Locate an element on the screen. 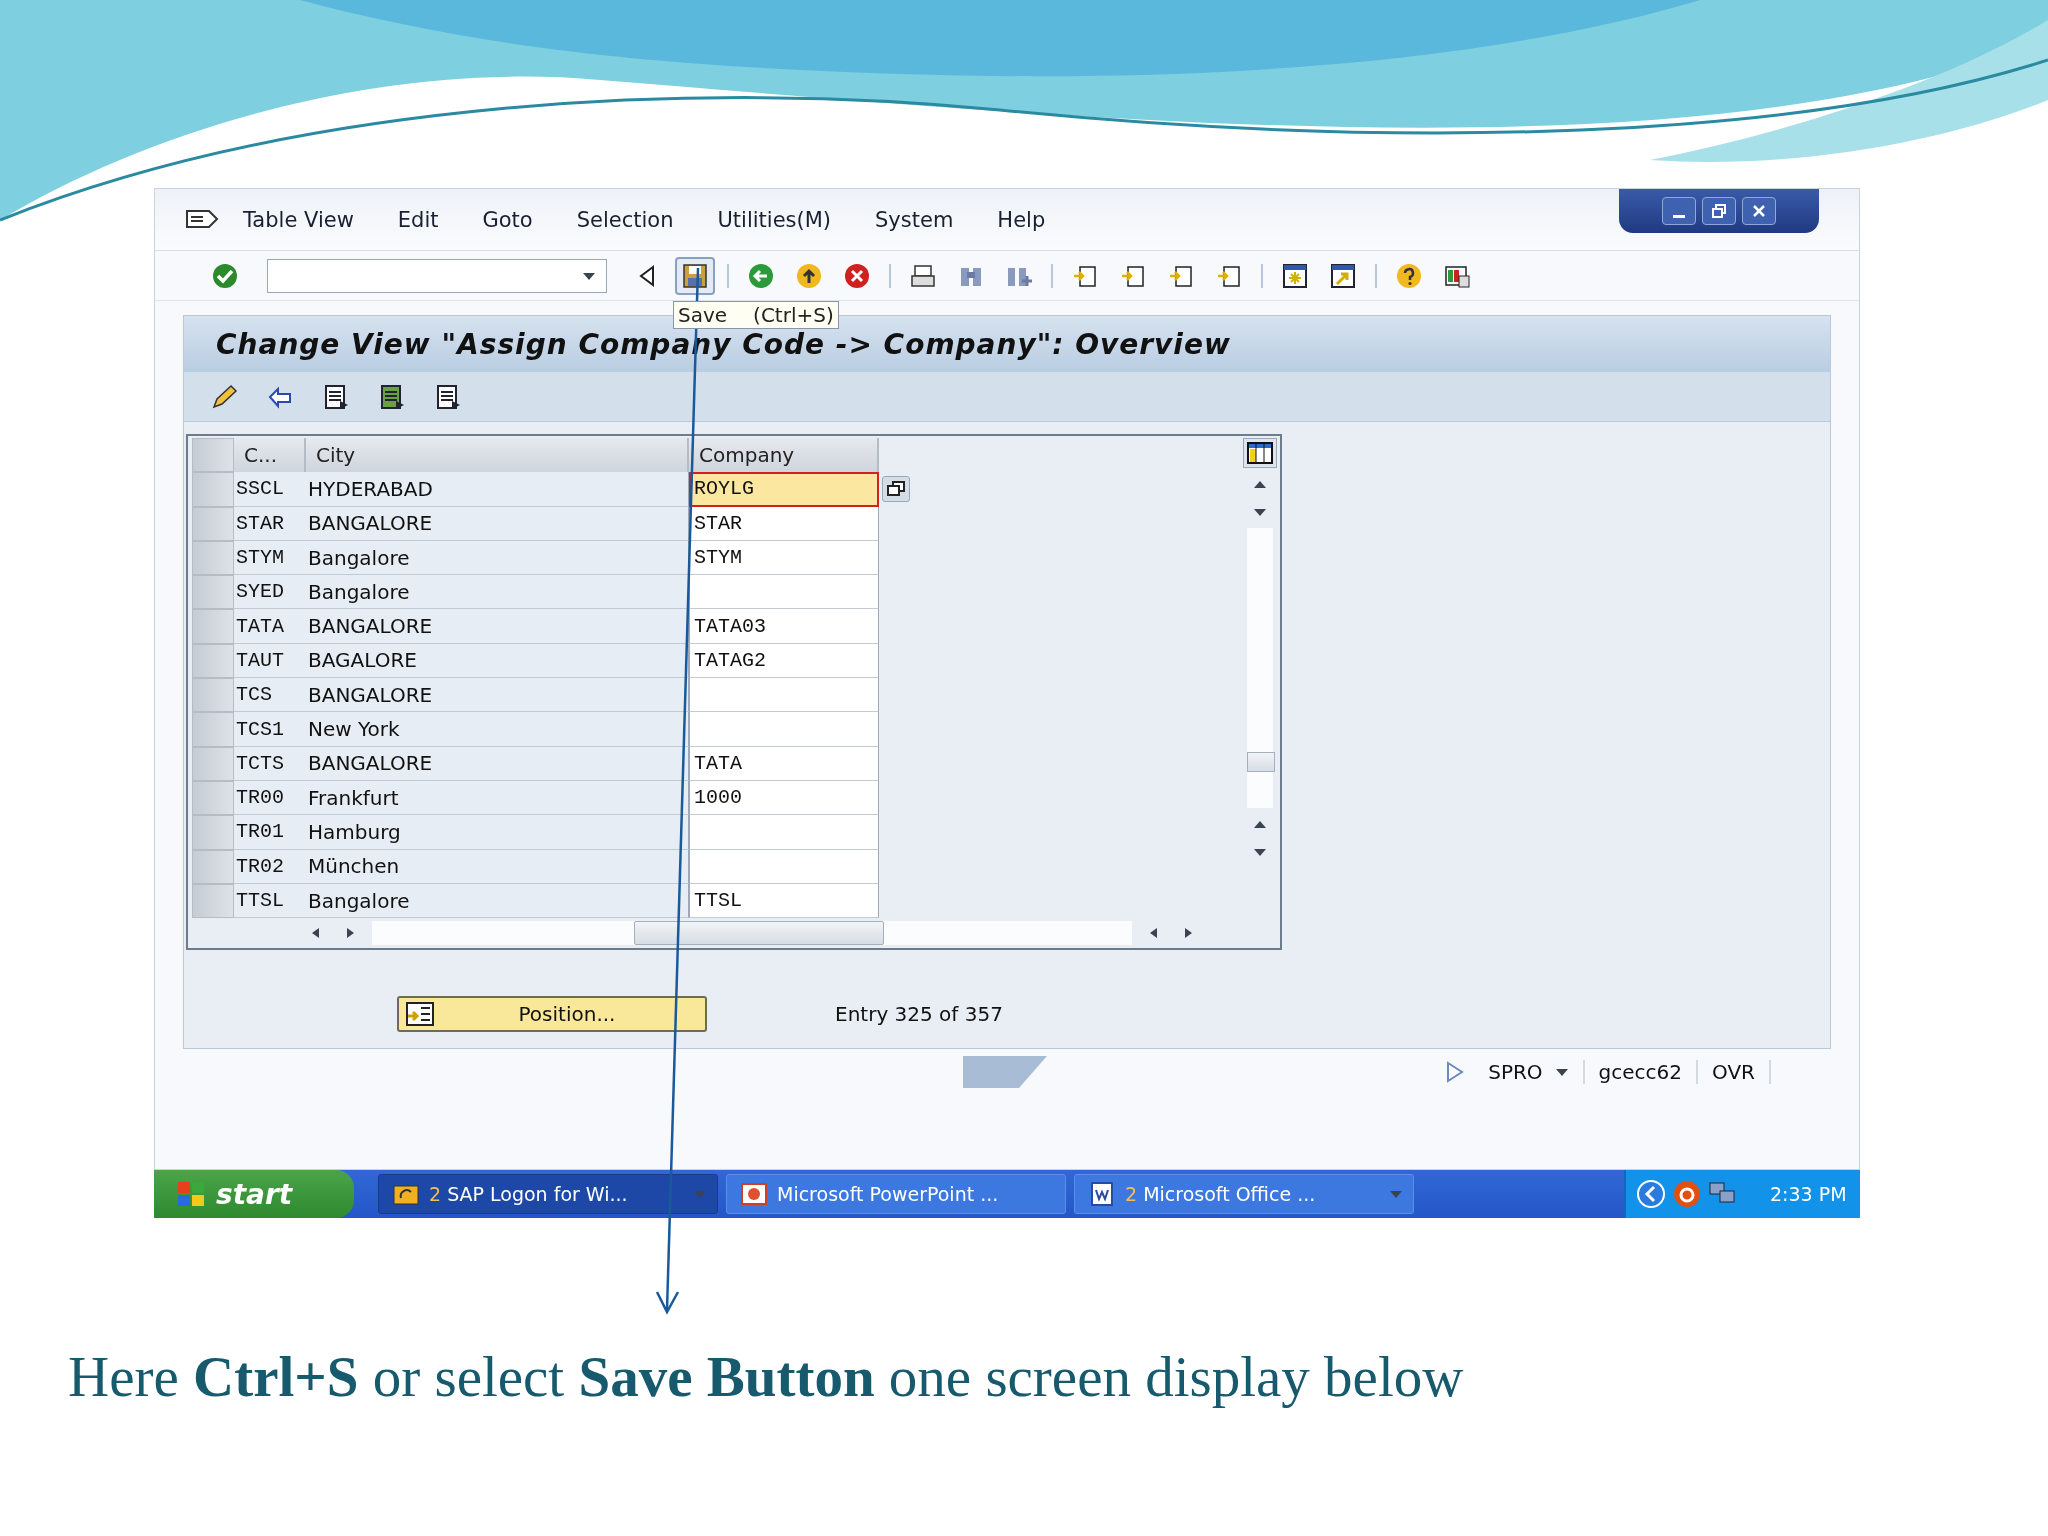  new-window-icon is located at coordinates (1295, 275).